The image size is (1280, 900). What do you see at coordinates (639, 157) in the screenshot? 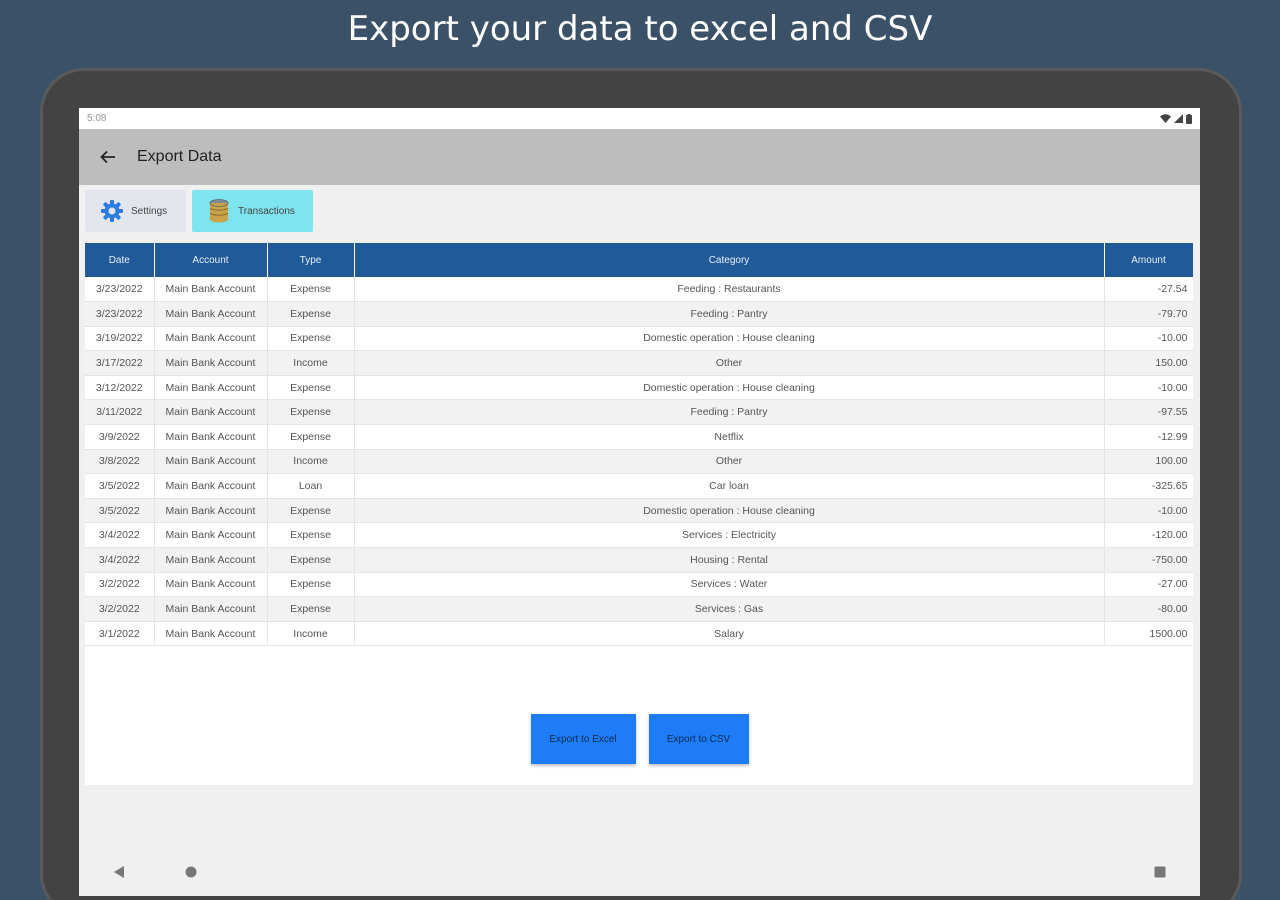
I see `app-bar: Export Data` at bounding box center [639, 157].